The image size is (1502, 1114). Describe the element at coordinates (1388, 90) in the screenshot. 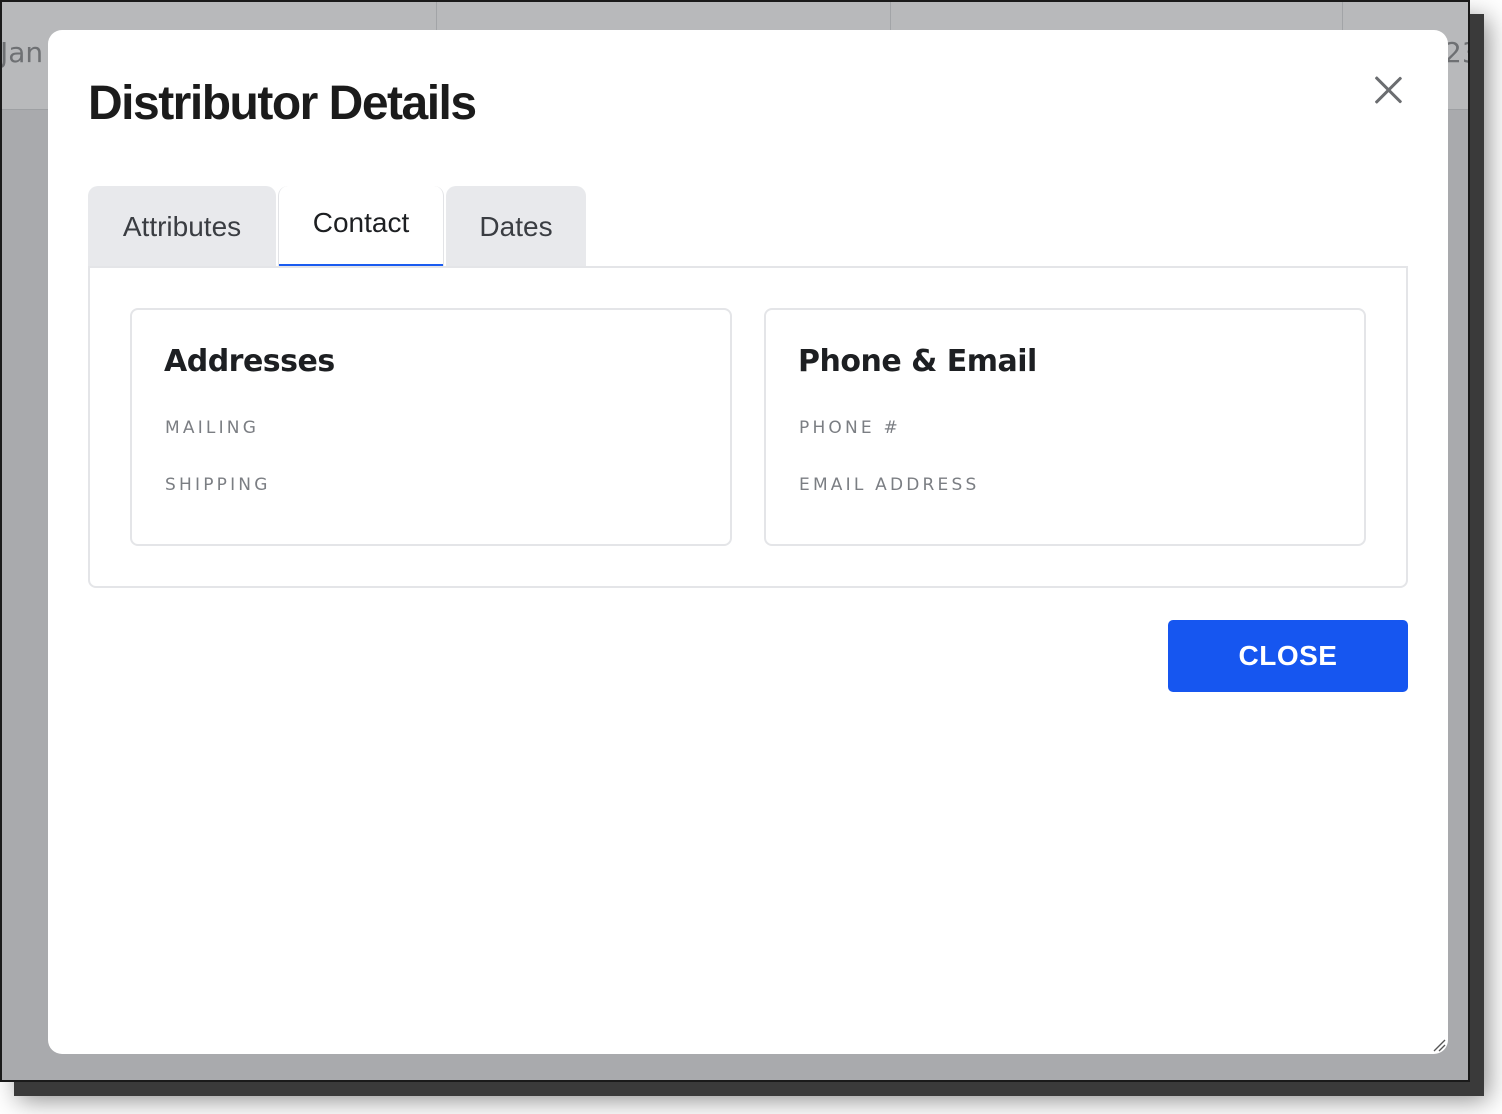

I see `close-x-icon` at that location.